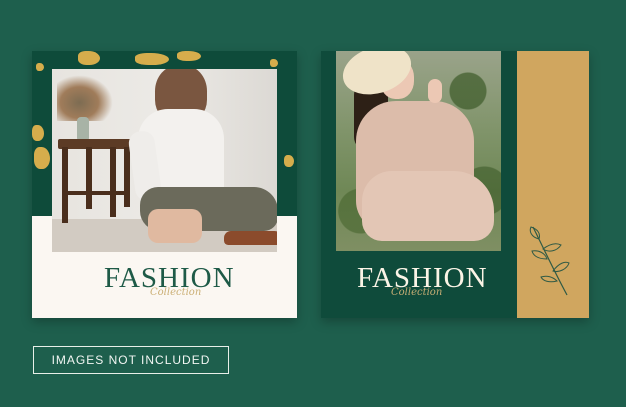 Image resolution: width=626 pixels, height=407 pixels. I want to click on images-not-included-notice: IMAGES NOT INCLUDED, so click(131, 360).